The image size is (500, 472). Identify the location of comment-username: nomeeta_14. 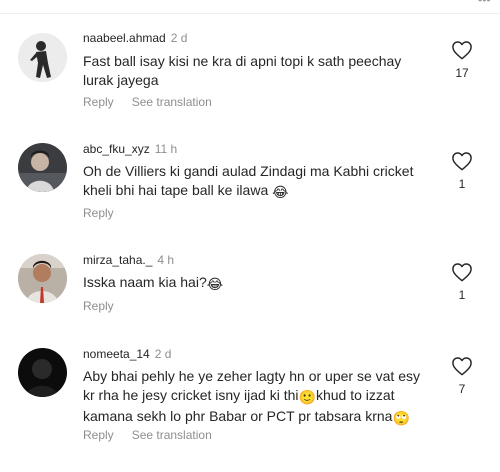
(116, 354).